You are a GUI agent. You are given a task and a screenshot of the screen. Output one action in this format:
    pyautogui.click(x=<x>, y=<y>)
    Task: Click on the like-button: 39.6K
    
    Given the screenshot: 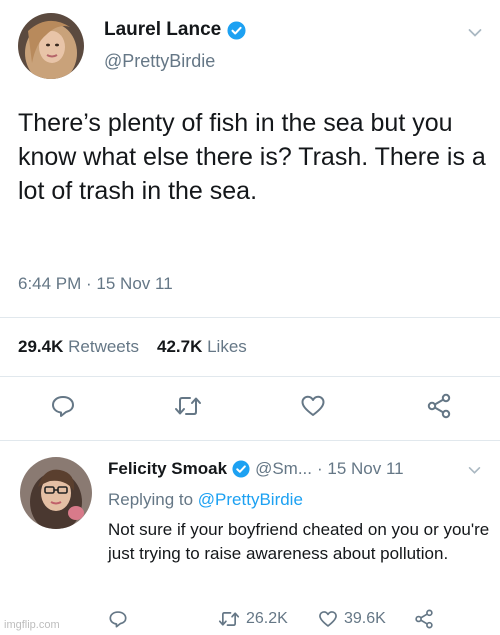 What is the action you would take?
    pyautogui.click(x=352, y=619)
    